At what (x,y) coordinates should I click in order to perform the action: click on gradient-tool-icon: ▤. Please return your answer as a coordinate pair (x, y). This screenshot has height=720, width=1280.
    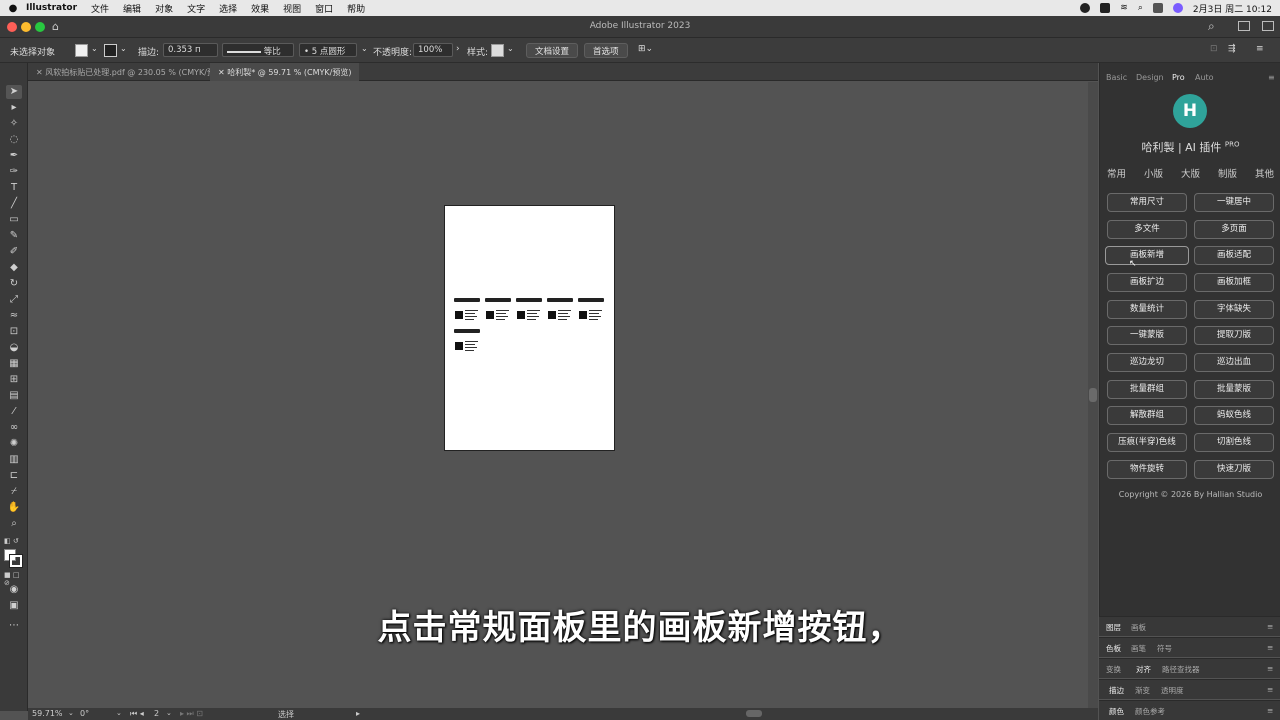
    Looking at the image, I should click on (14, 396).